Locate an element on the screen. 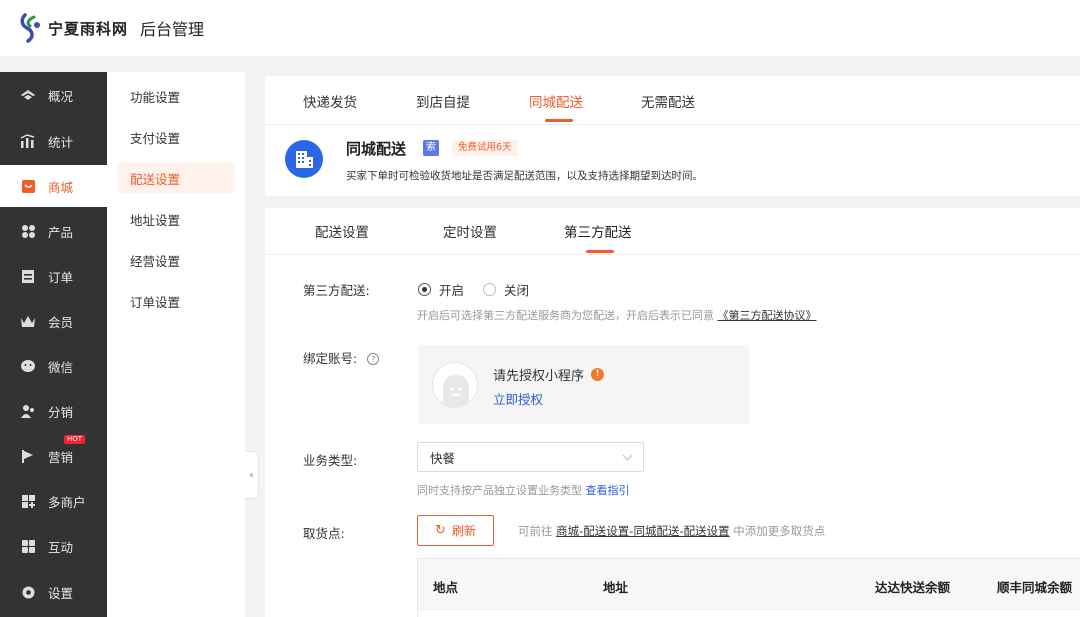 Image resolution: width=1080 pixels, height=617 pixels. crown-icon is located at coordinates (28, 321).